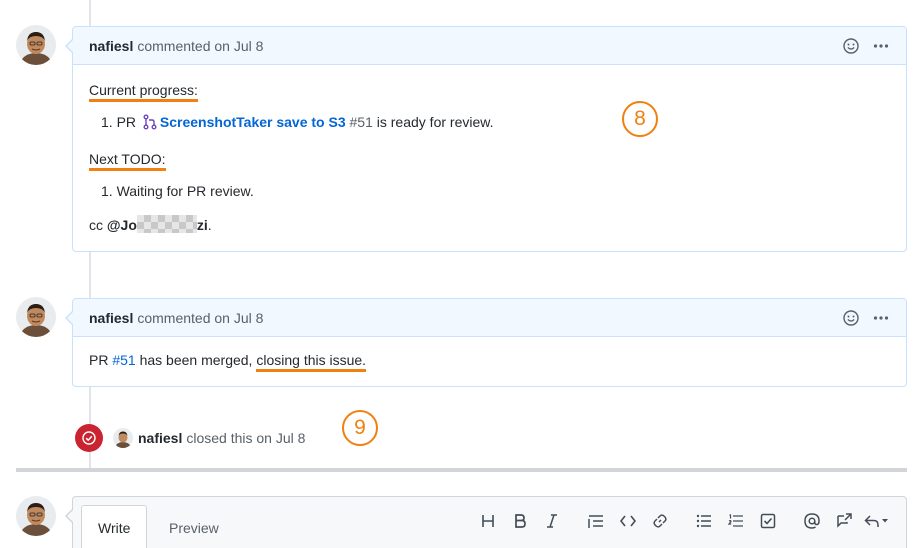 The height and width of the screenshot is (548, 924). Describe the element at coordinates (520, 521) in the screenshot. I see `bold-icon` at that location.